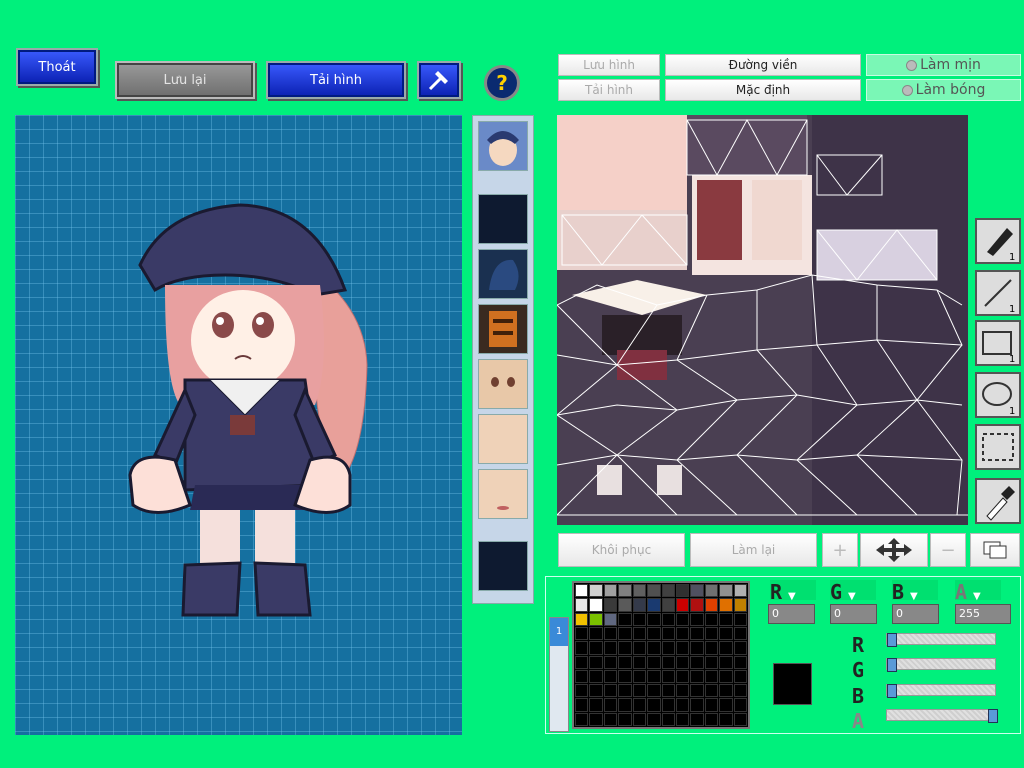  What do you see at coordinates (559, 674) in the screenshot?
I see `palette-tabs: 1` at bounding box center [559, 674].